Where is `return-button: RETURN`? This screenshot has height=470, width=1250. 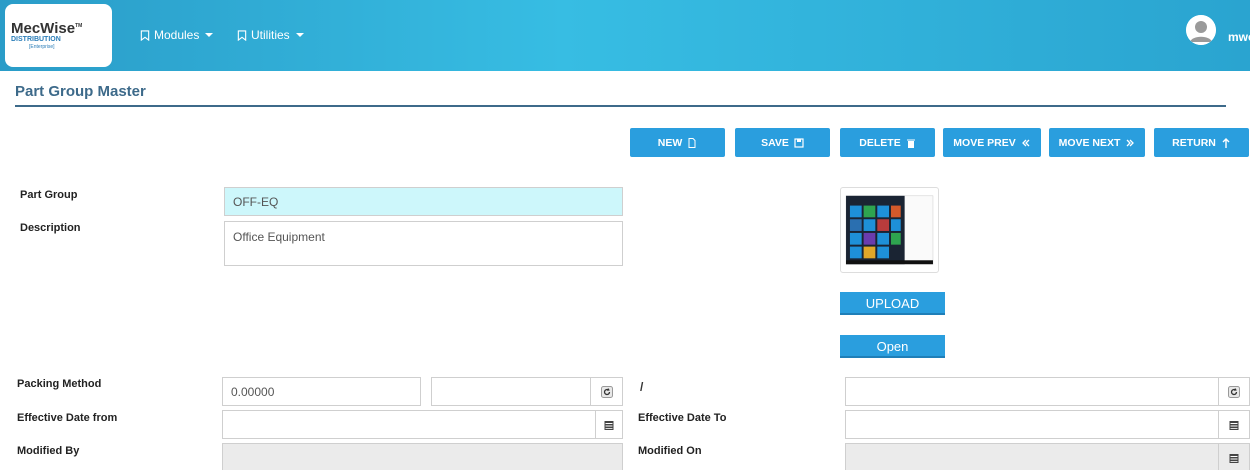 return-button: RETURN is located at coordinates (1201, 142).